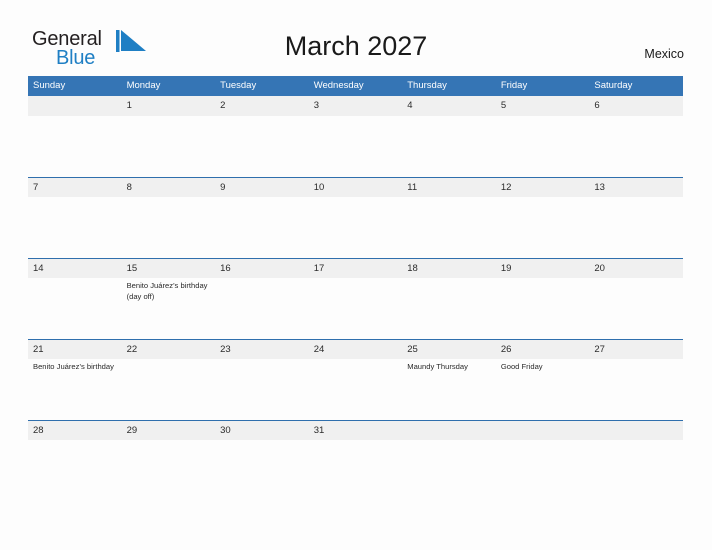 The image size is (712, 550). I want to click on day-number: 24, so click(356, 349).